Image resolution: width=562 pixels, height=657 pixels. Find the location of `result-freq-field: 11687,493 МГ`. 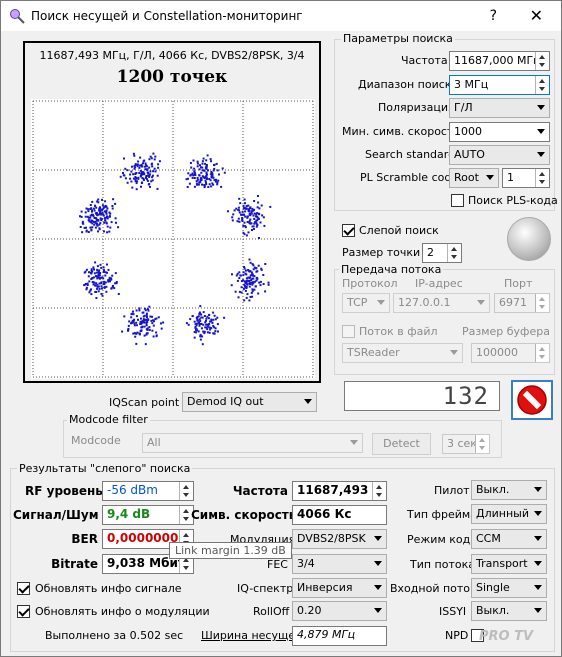

result-freq-field: 11687,493 МГ is located at coordinates (339, 491).